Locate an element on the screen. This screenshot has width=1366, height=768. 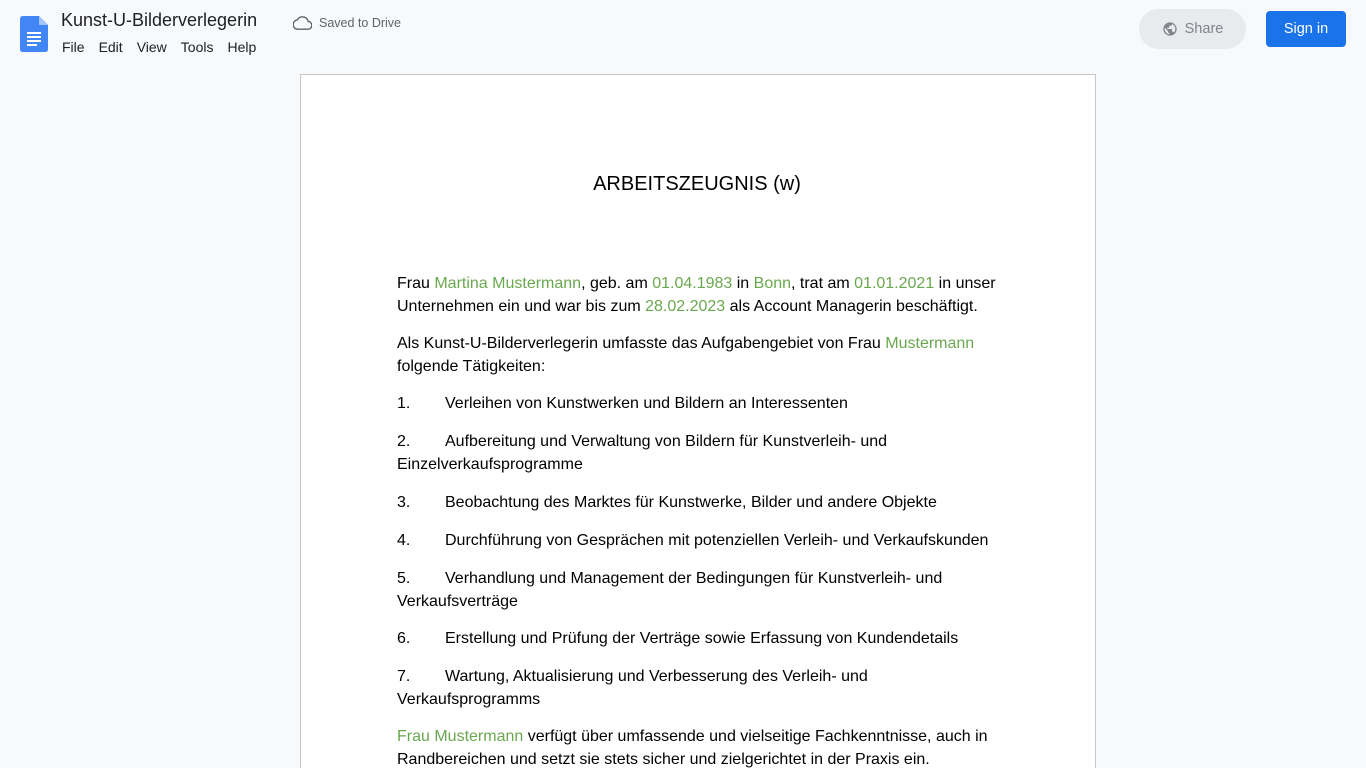
employee-name: Martina Mustermann is located at coordinates (508, 283).